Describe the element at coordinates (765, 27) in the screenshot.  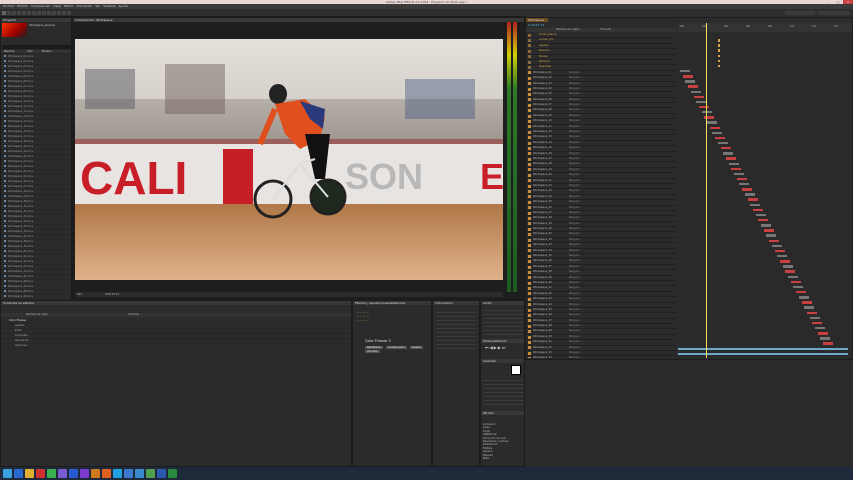
I see `time-ruler: 00s 02s 04s 06s 08s 10s 12s 14s` at that location.